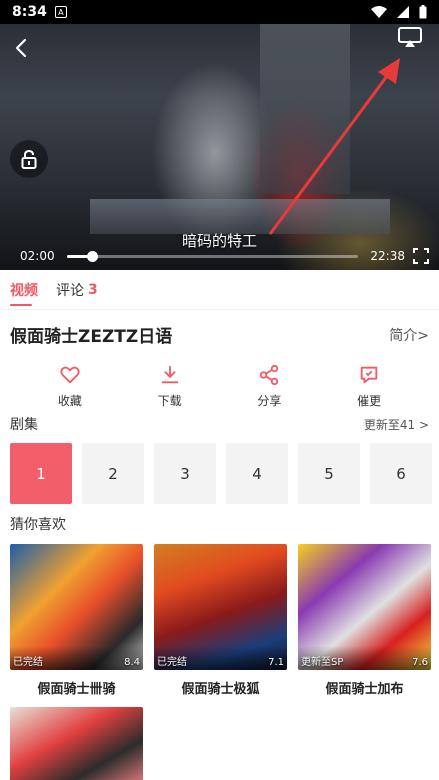  What do you see at coordinates (169, 374) in the screenshot?
I see `download-icon` at bounding box center [169, 374].